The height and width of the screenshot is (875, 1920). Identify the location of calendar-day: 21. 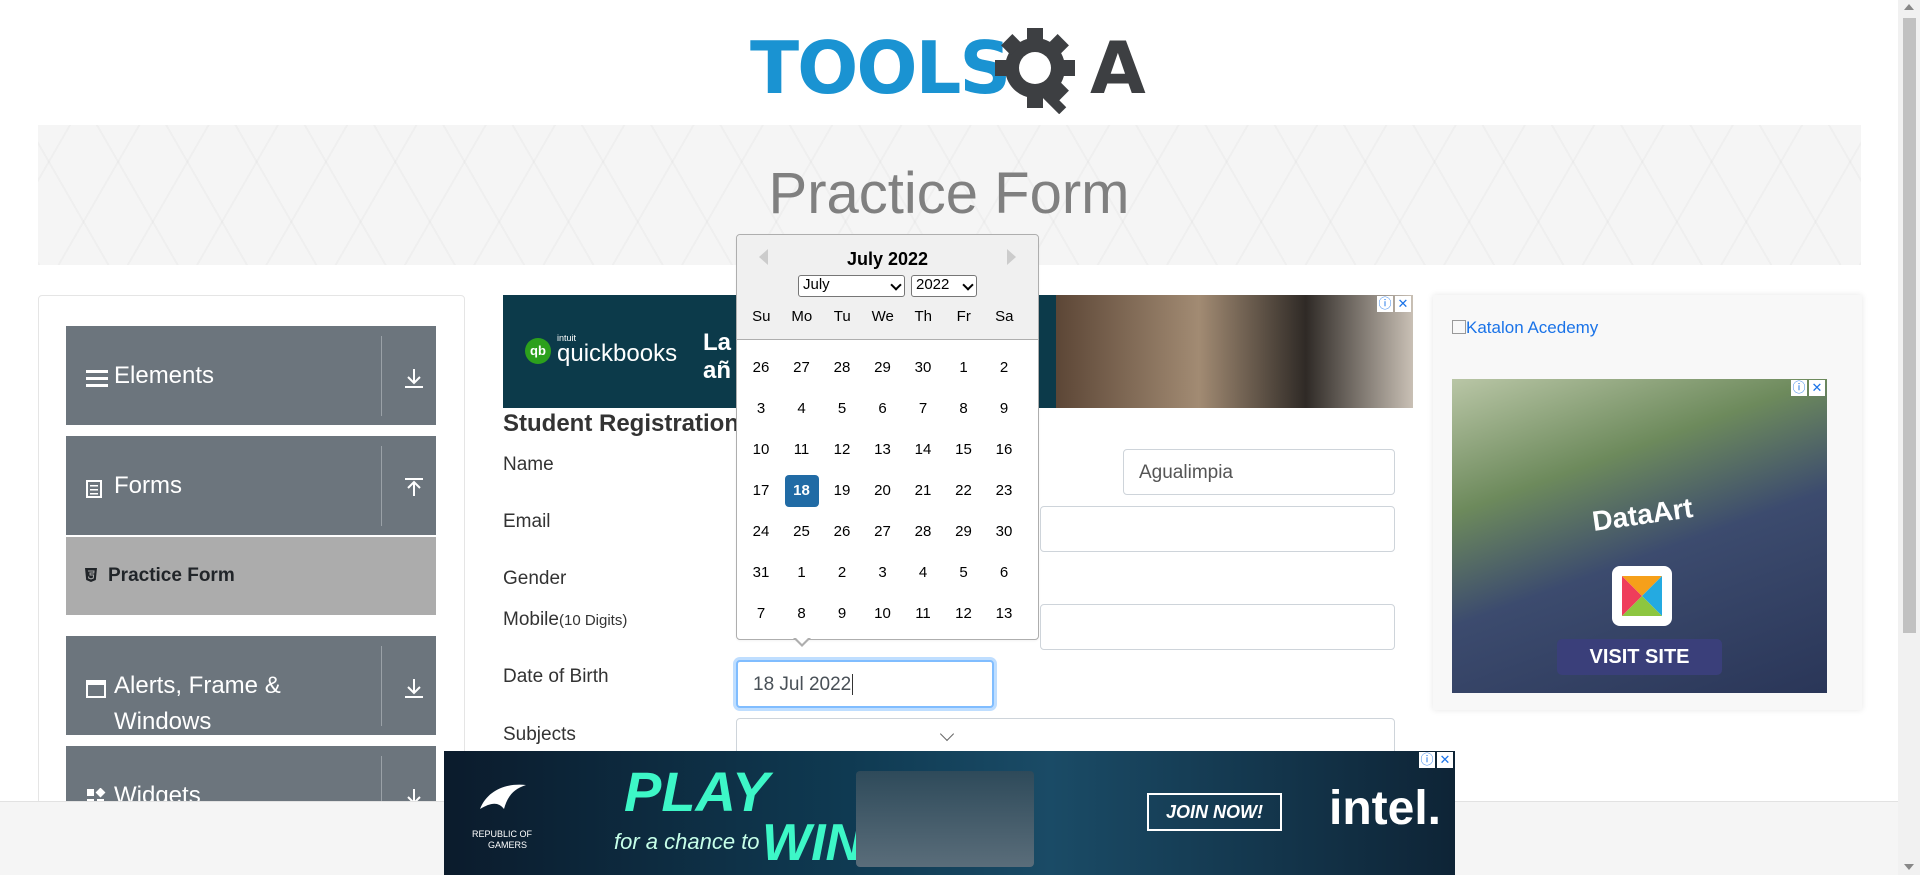
(923, 491).